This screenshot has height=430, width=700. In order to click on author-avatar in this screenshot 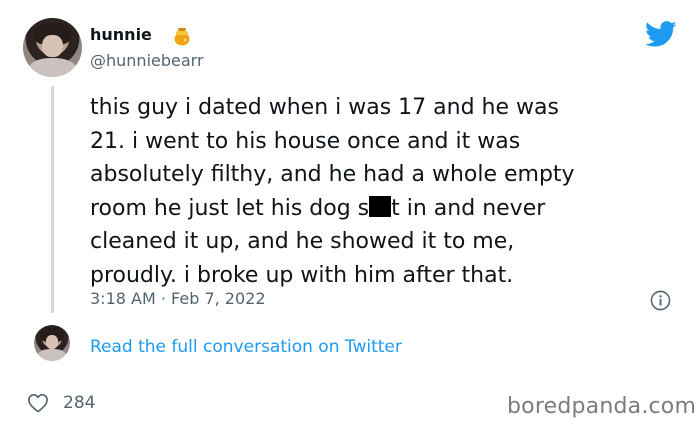, I will do `click(52, 47)`.